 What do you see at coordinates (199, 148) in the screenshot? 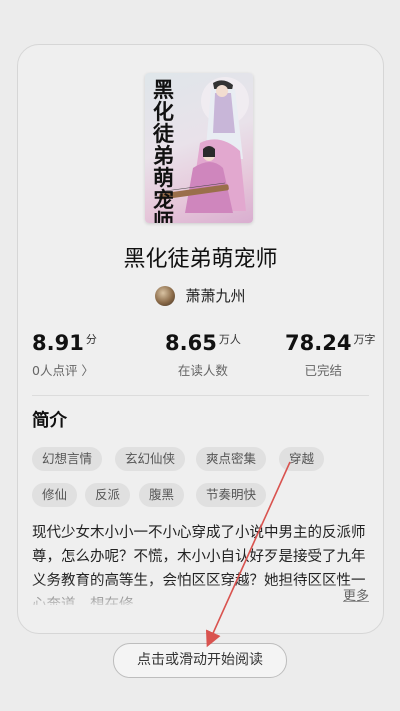
I see `book-cover-image: 黑化徒弟萌宠师` at bounding box center [199, 148].